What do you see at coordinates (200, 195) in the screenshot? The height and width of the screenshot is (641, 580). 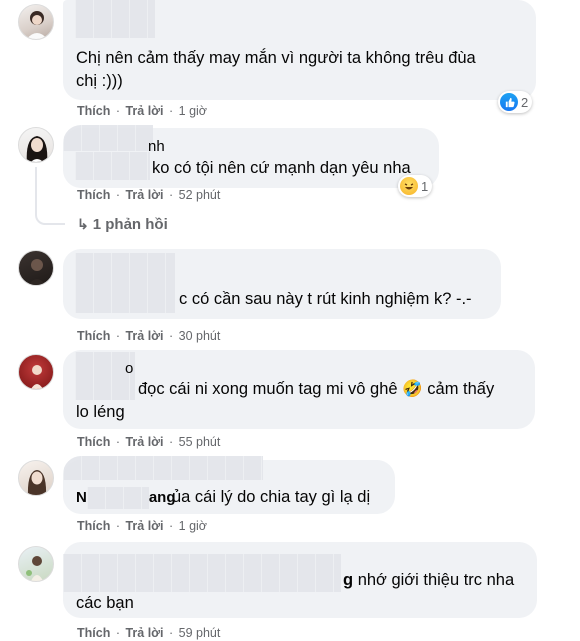 I see `timestamp: 52 phút` at bounding box center [200, 195].